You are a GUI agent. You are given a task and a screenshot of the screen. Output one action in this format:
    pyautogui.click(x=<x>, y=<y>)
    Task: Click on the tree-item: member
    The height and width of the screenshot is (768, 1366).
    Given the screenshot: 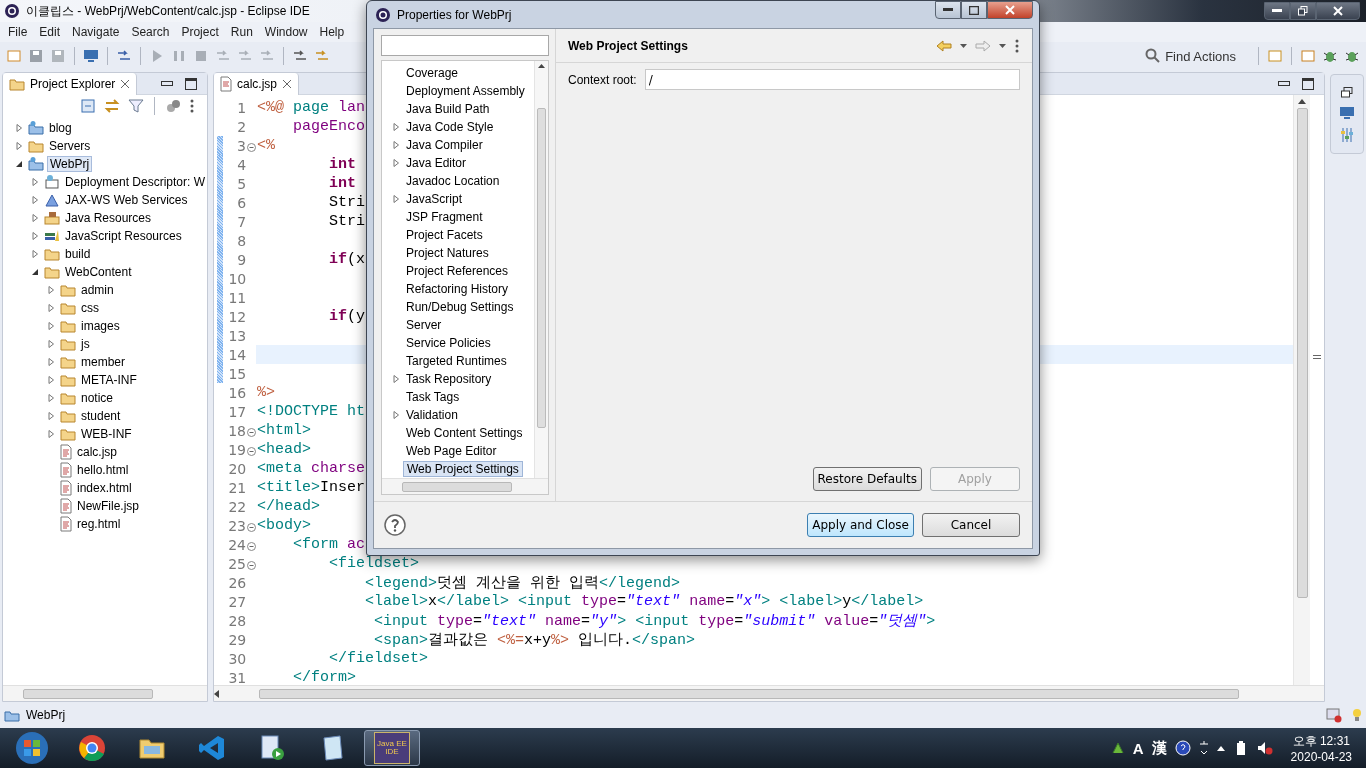 What is the action you would take?
    pyautogui.click(x=103, y=362)
    